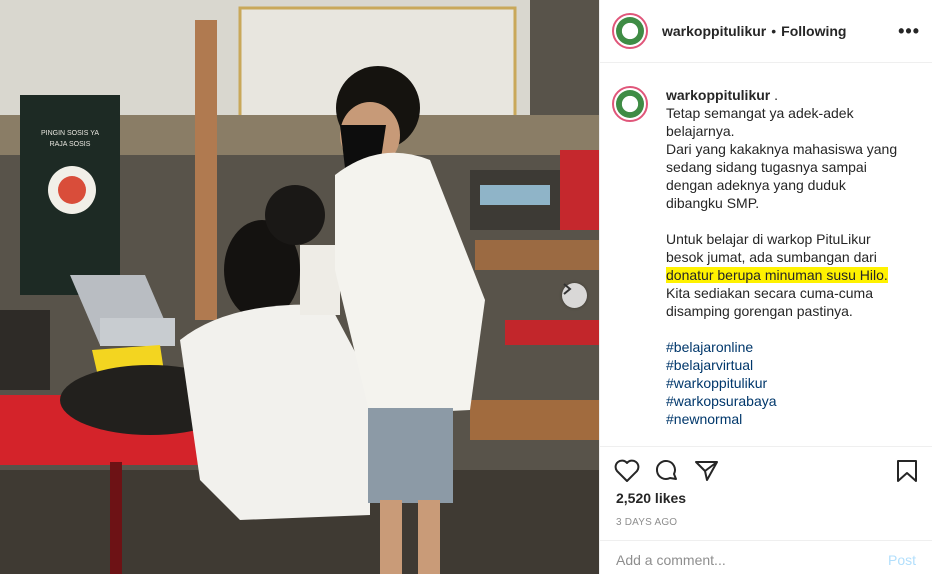  Describe the element at coordinates (741, 560) in the screenshot. I see `comment-input` at that location.